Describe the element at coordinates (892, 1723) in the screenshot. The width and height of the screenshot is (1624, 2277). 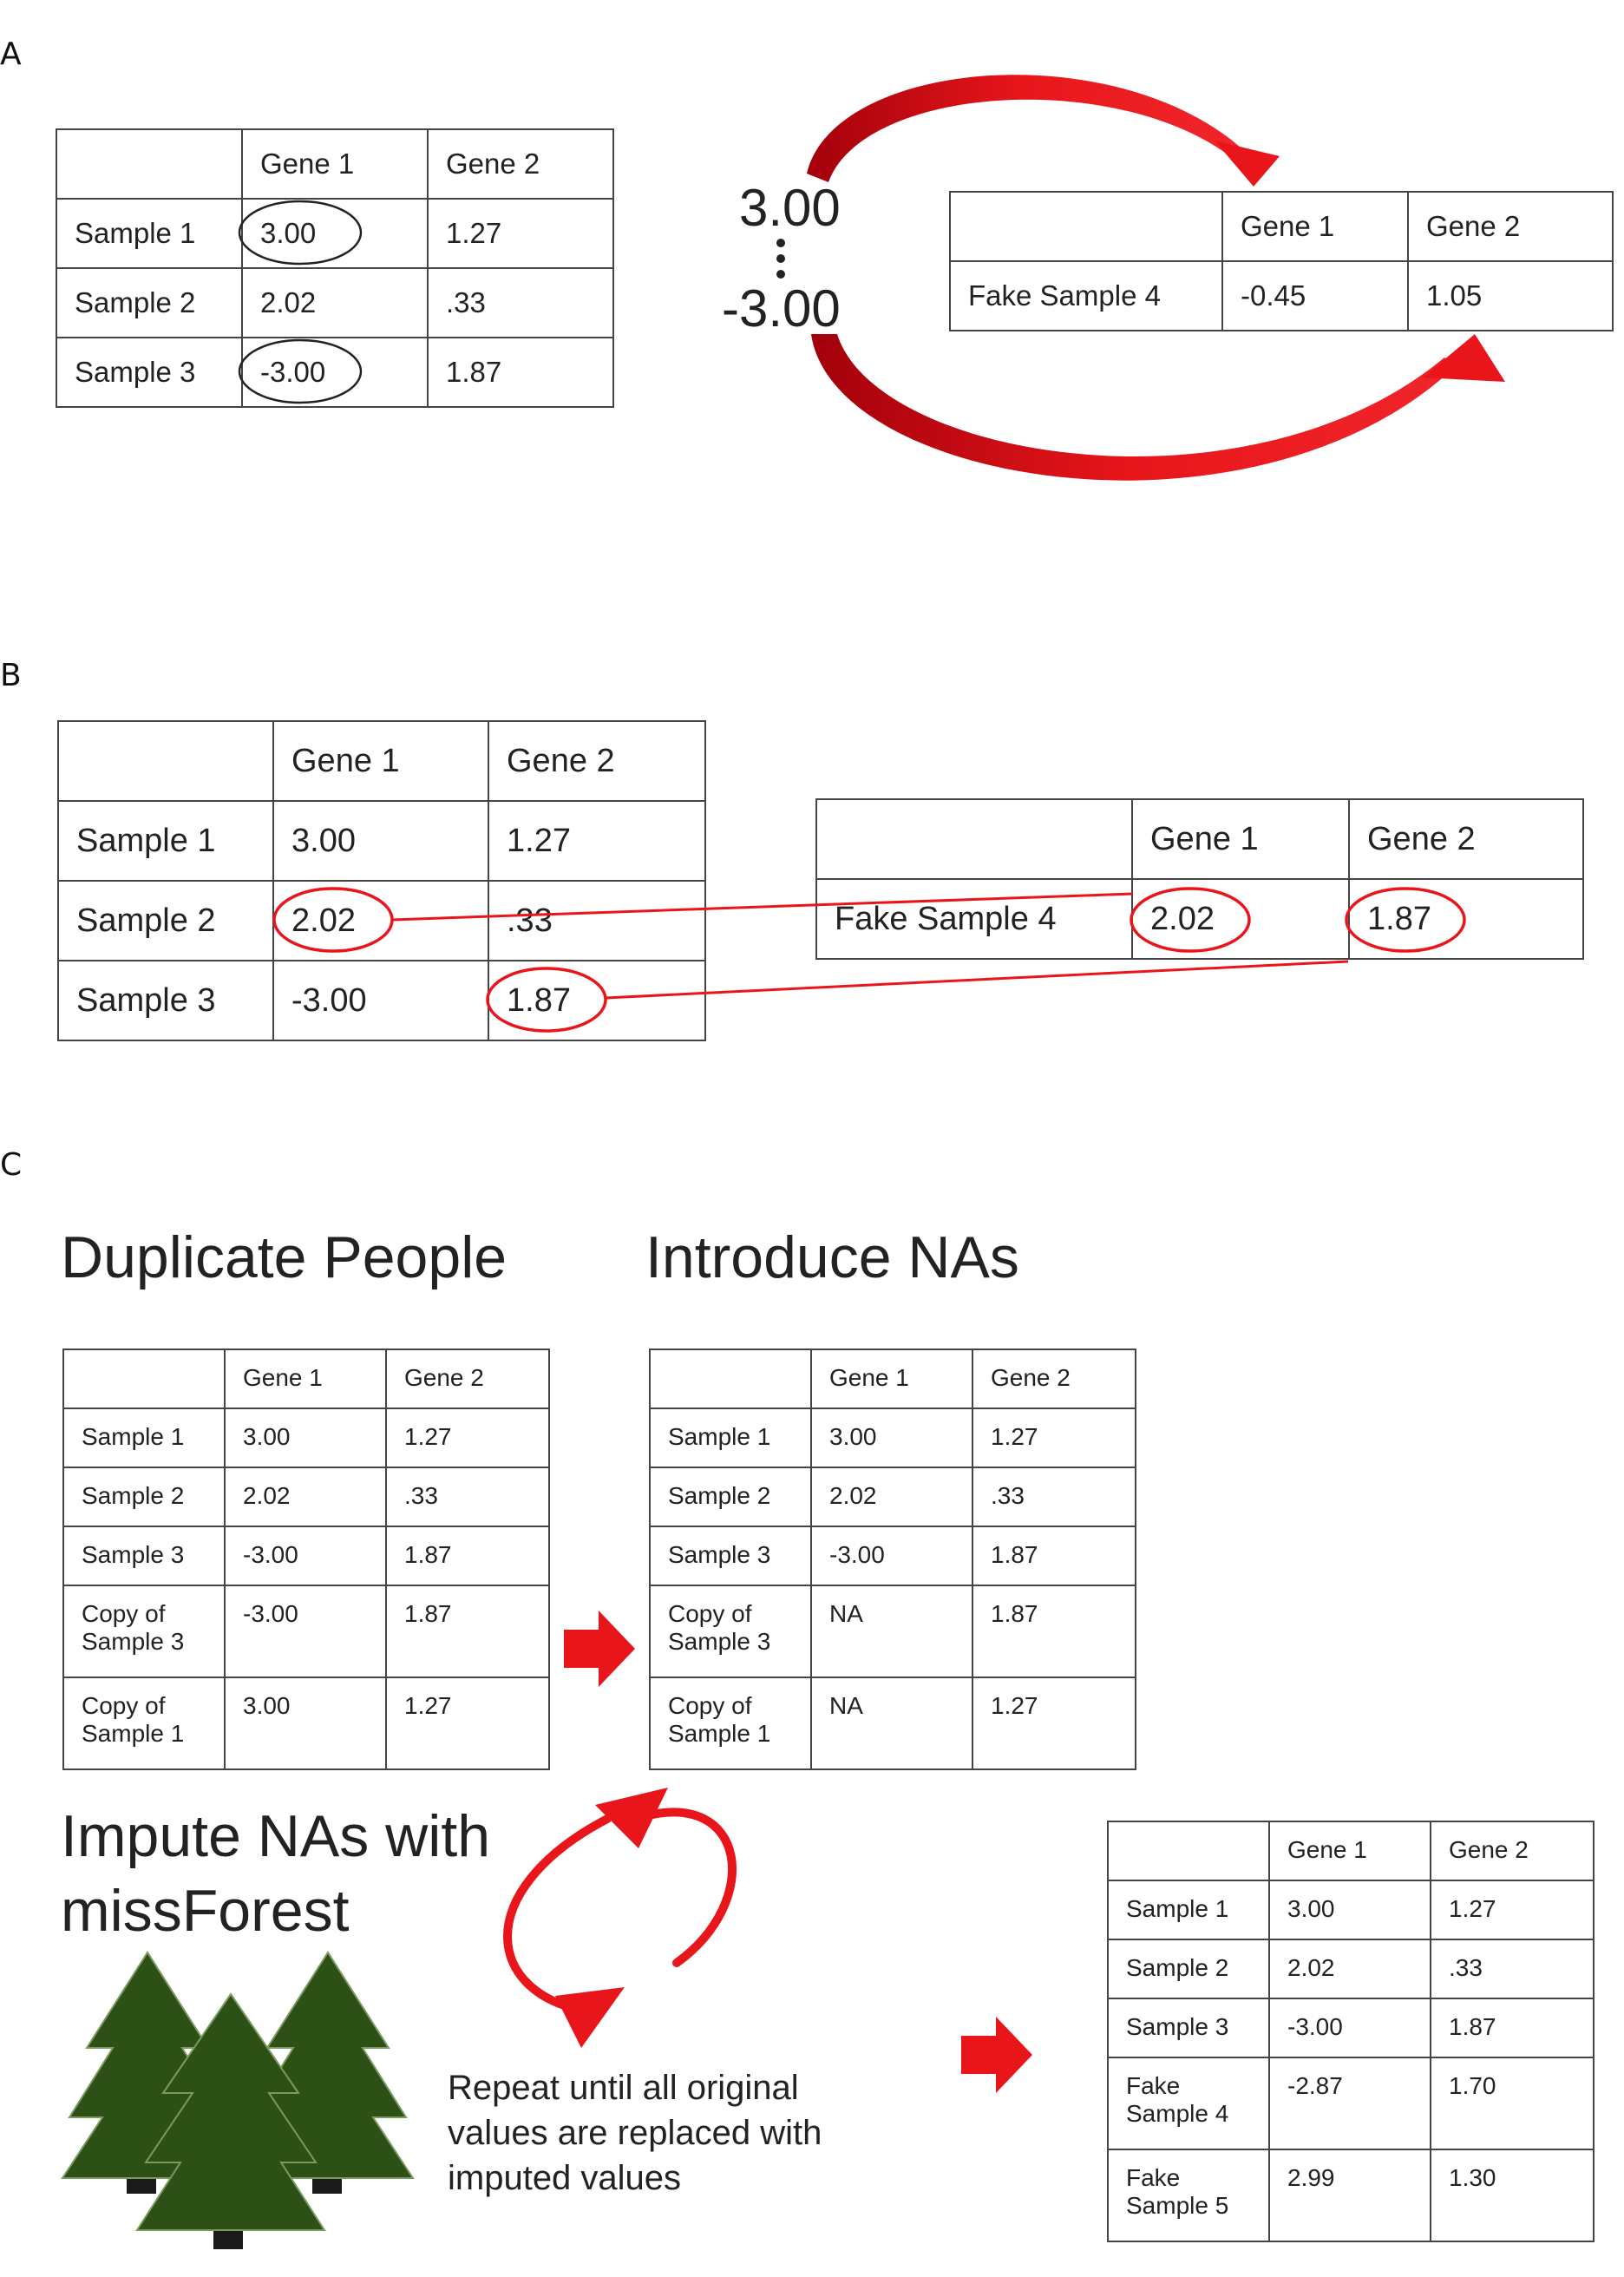
I see `table-row: Copy of Sample 1 NA 1.27` at that location.